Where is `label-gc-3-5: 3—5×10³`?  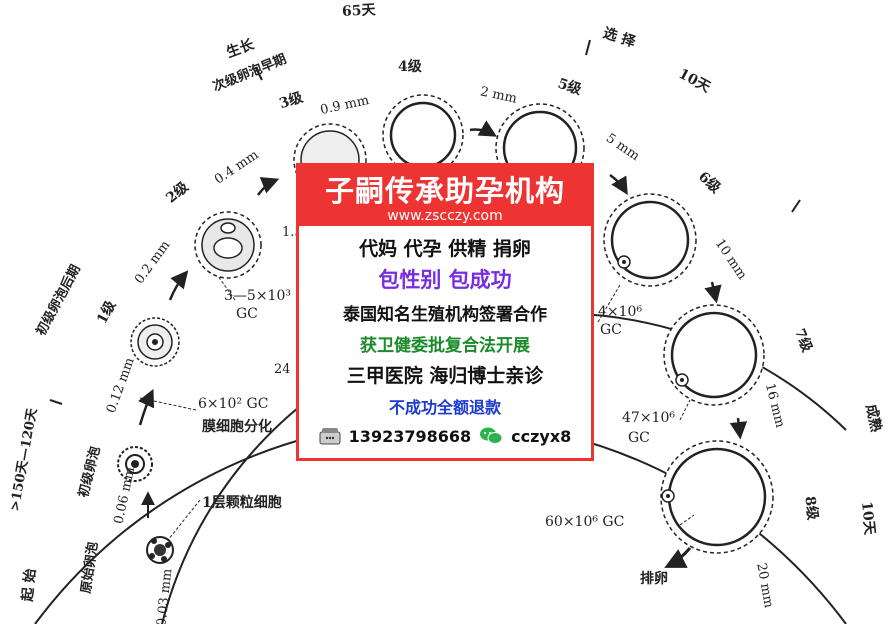 label-gc-3-5: 3—5×10³ is located at coordinates (257, 296).